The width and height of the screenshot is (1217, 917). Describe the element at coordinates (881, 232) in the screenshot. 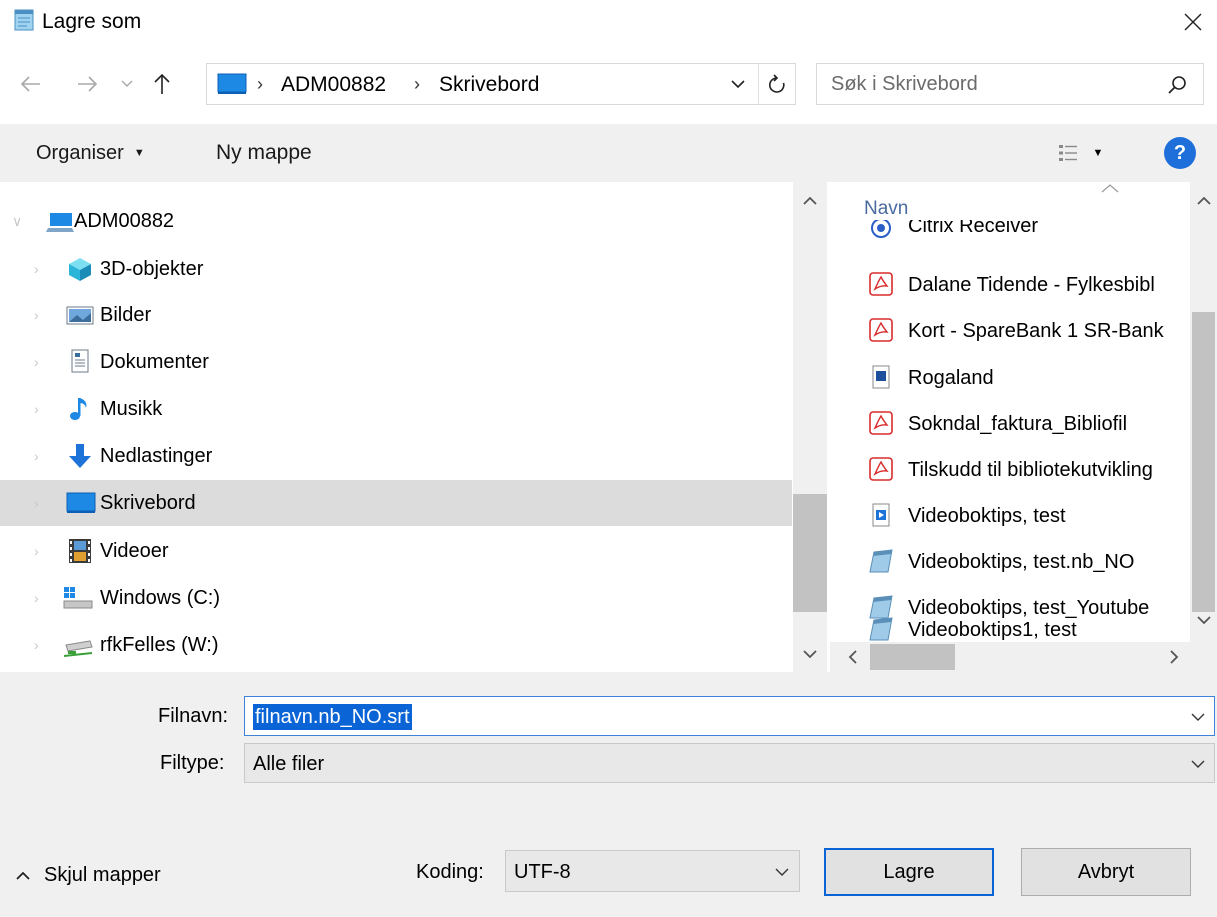

I see `citrix-icon` at that location.